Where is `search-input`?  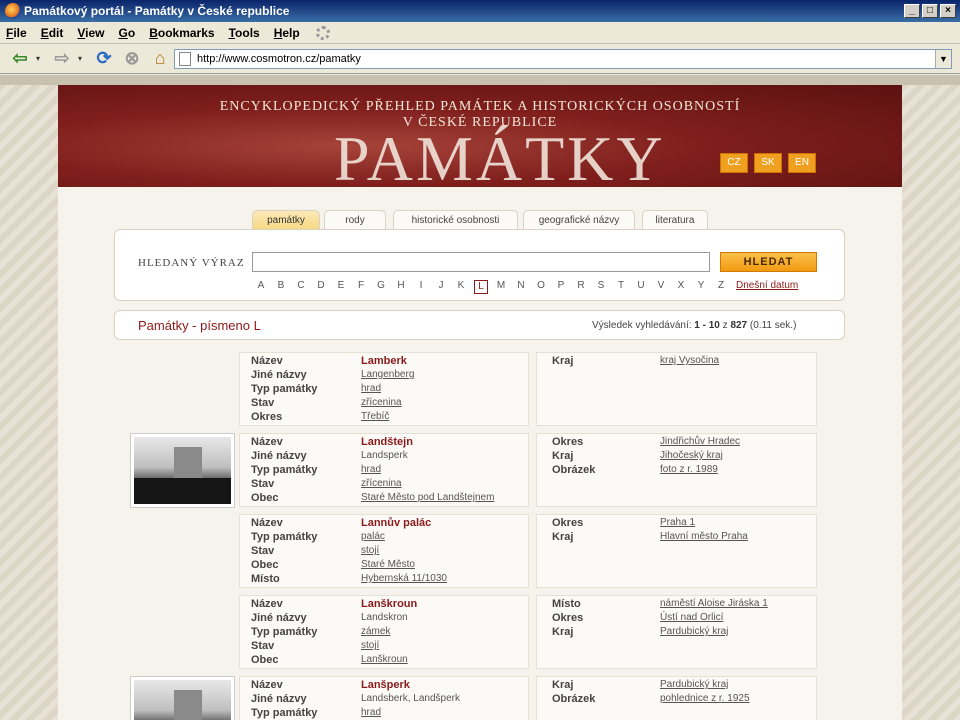 search-input is located at coordinates (481, 262).